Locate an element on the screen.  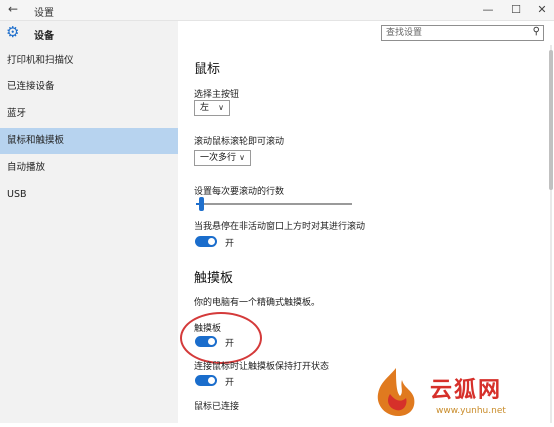
lines-label: 设置每次要滚动的行数 is located at coordinates (239, 192).